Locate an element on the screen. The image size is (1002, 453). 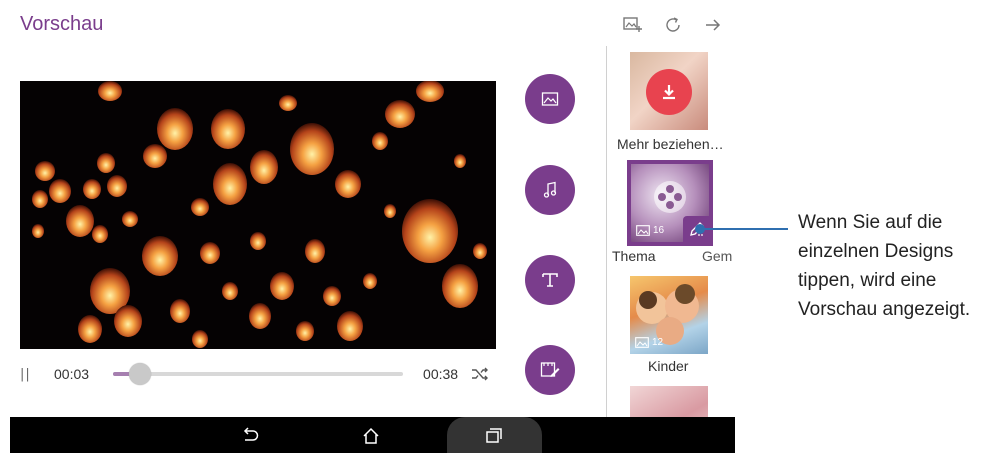
text-tool-button is located at coordinates (550, 280).